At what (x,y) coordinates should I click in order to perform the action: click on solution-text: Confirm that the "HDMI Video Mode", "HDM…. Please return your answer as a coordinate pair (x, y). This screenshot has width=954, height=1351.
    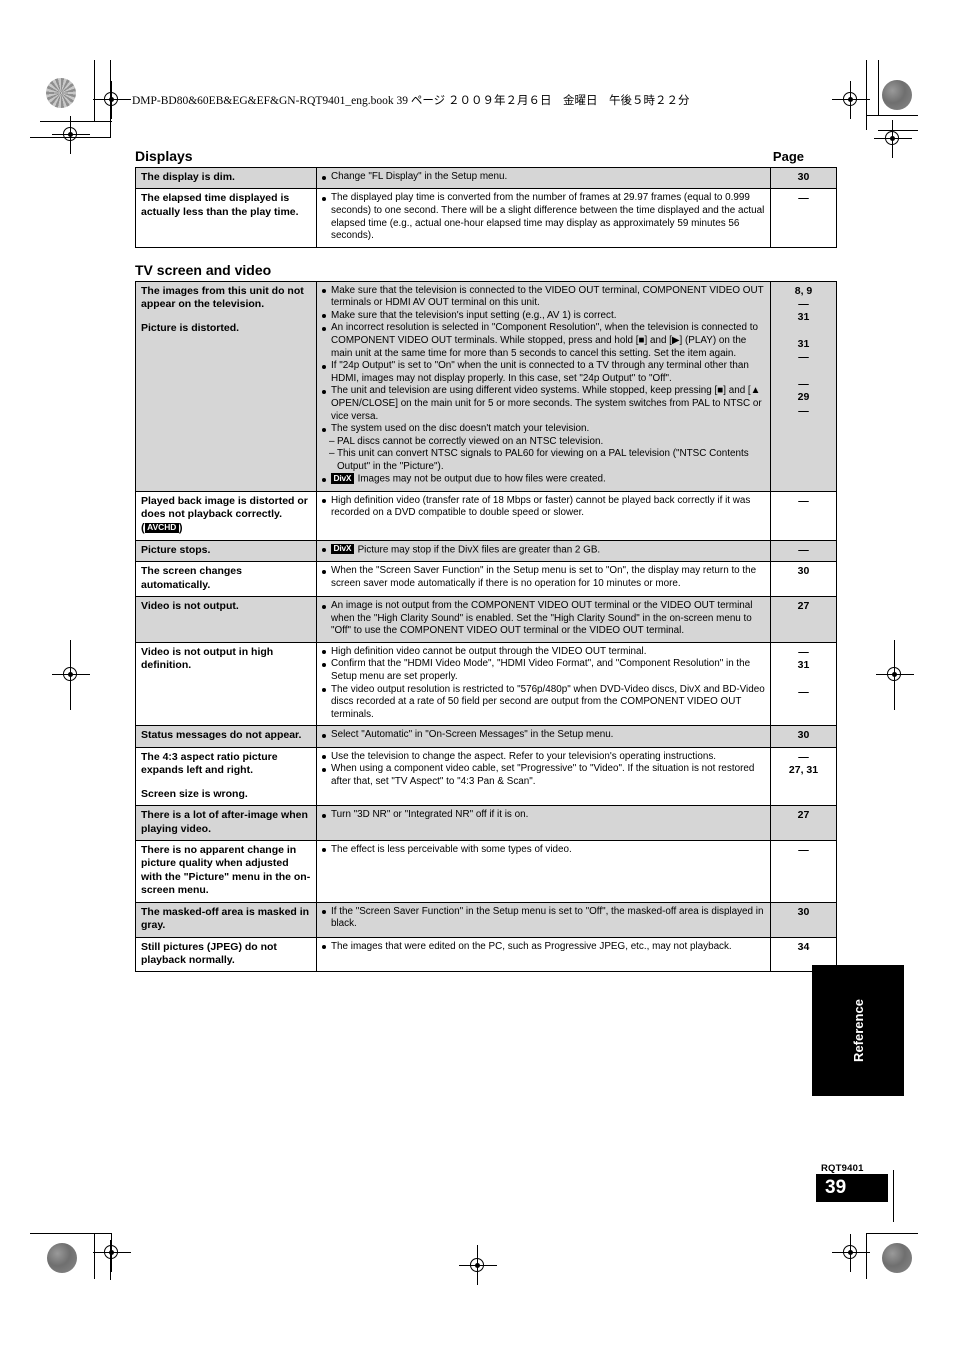
    Looking at the image, I should click on (541, 670).